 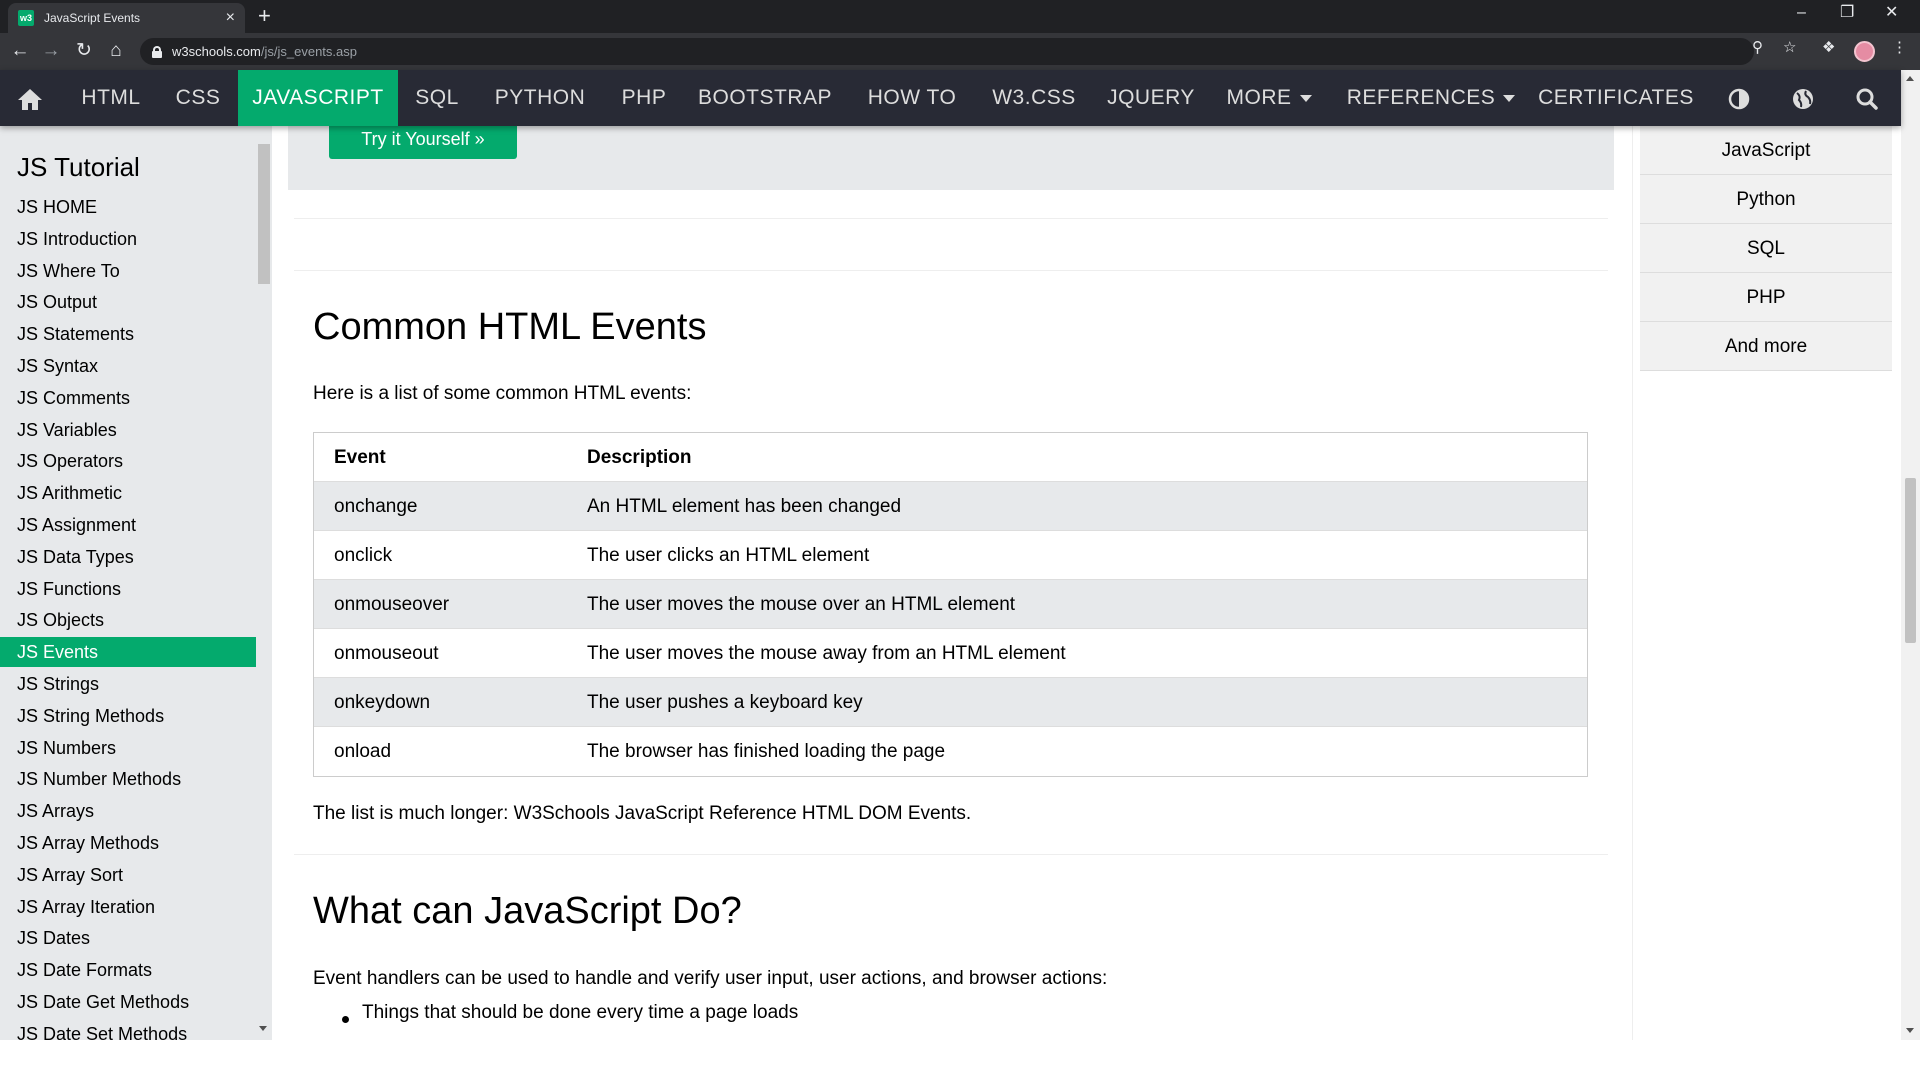 What do you see at coordinates (128, 398) in the screenshot?
I see `sidebar-item-js-comments: JS Comments` at bounding box center [128, 398].